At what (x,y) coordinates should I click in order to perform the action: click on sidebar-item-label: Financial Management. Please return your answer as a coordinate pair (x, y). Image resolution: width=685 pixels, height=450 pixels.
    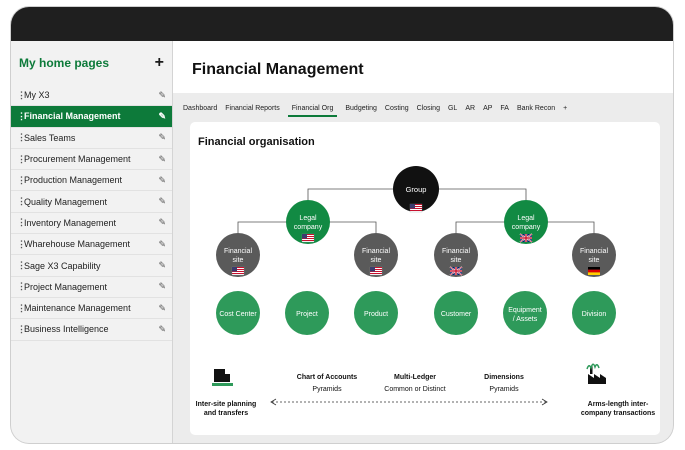
    Looking at the image, I should click on (72, 116).